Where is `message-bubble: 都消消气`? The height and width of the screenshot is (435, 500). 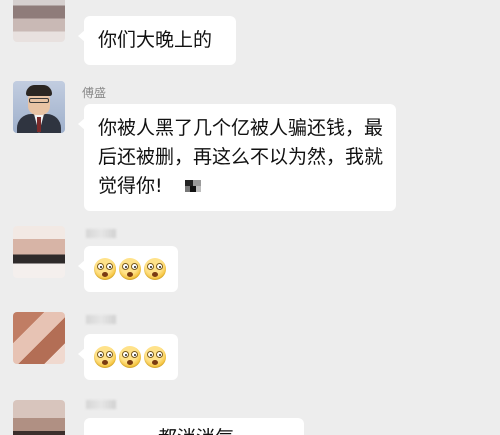 message-bubble: 都消消气 is located at coordinates (194, 426).